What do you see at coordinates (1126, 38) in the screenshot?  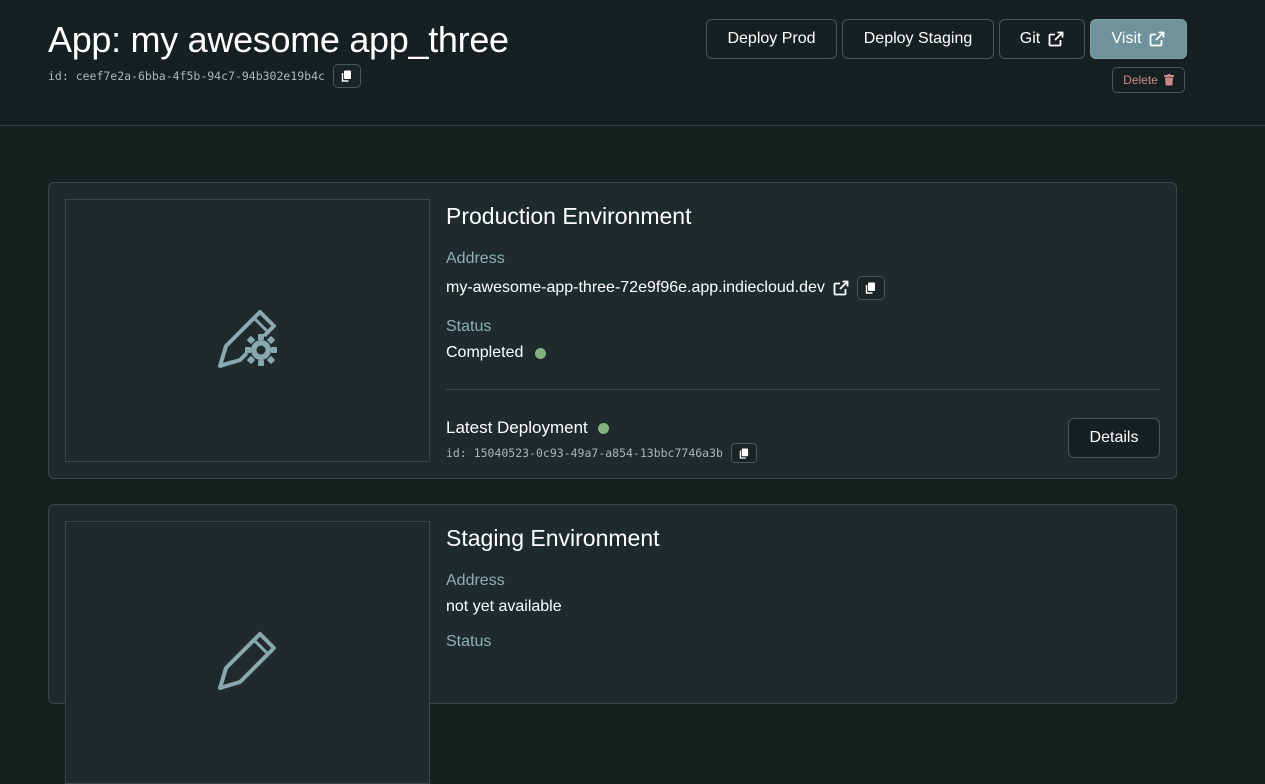 I see `visit-label: Visit` at bounding box center [1126, 38].